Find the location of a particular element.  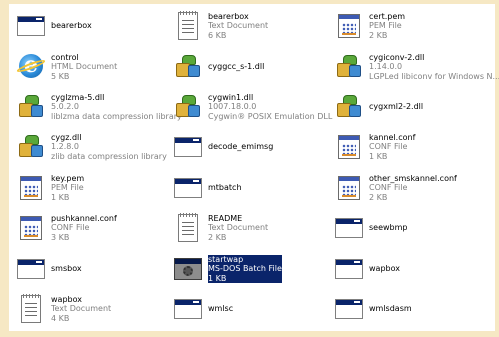

file-name: wmlsc is located at coordinates (221, 309).